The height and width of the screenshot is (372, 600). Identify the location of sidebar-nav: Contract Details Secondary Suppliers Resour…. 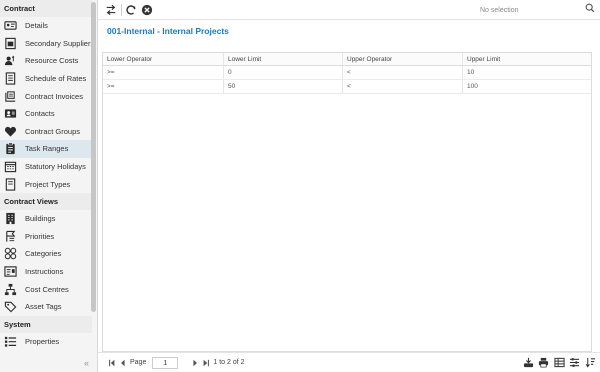
(46, 178).